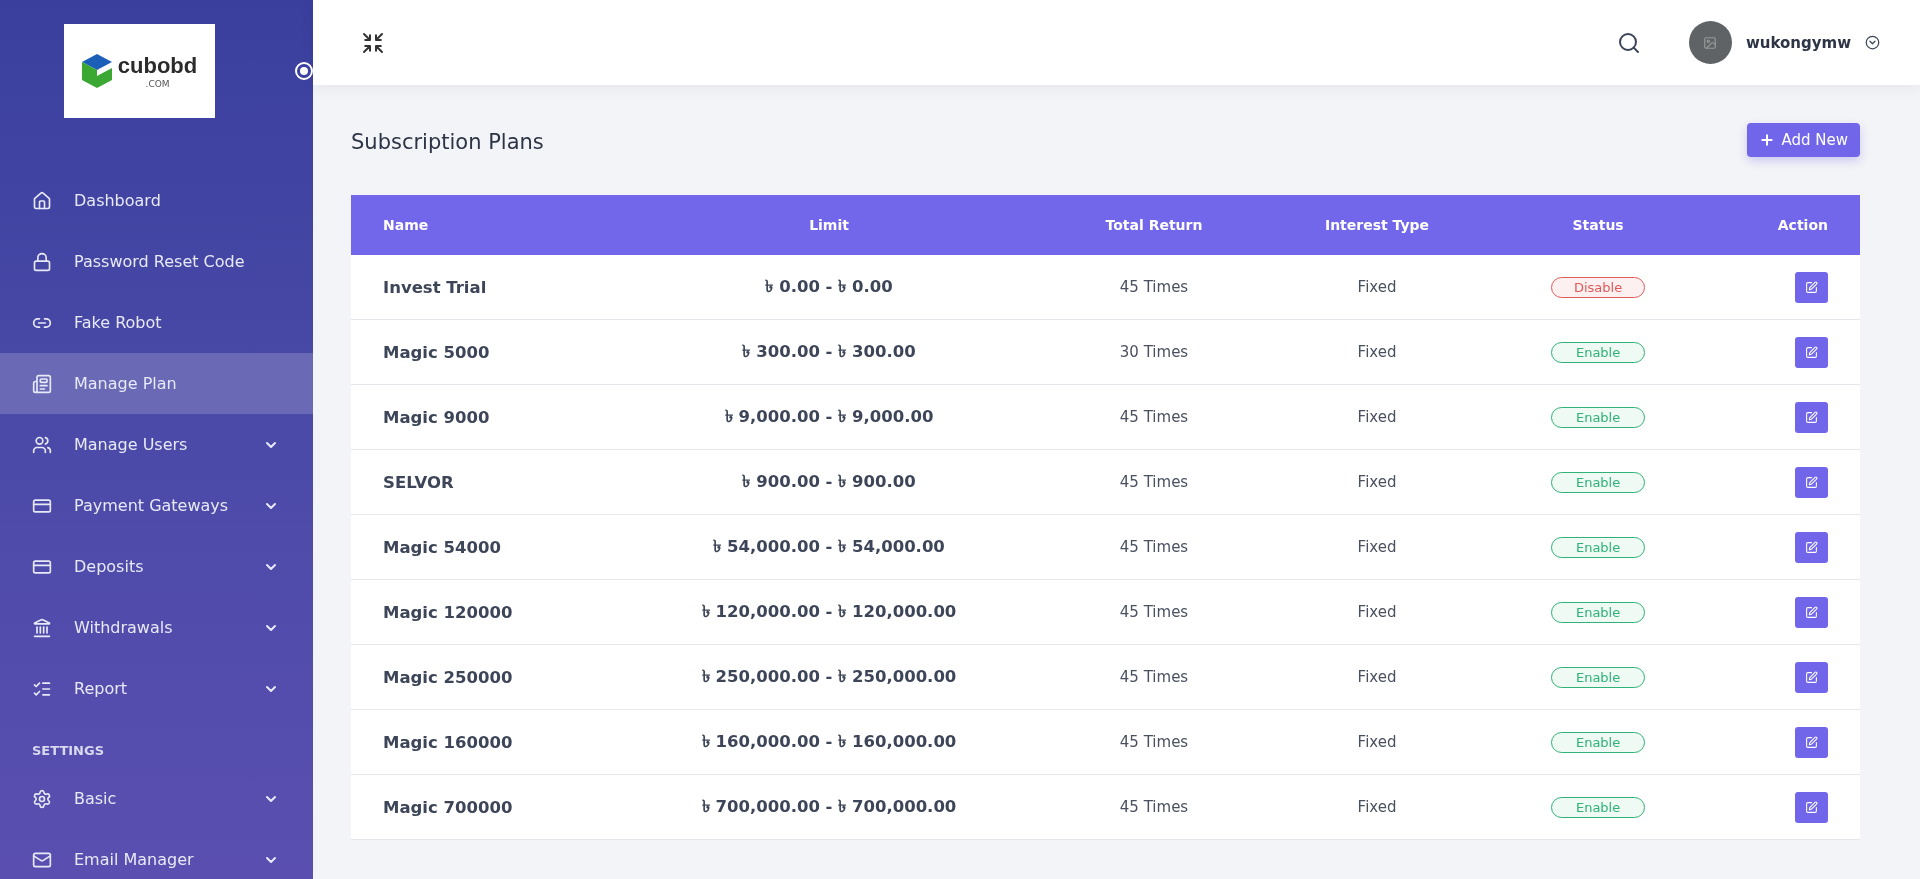 The width and height of the screenshot is (1920, 879). I want to click on column-header: Status, so click(1598, 225).